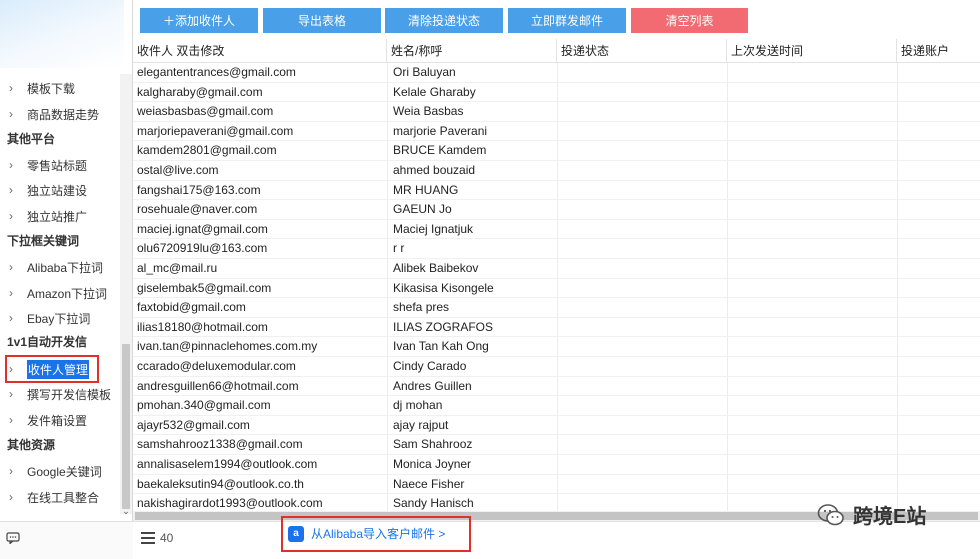  Describe the element at coordinates (473, 73) in the screenshot. I see `recipient-name-cell: Ori Baluyan` at that location.